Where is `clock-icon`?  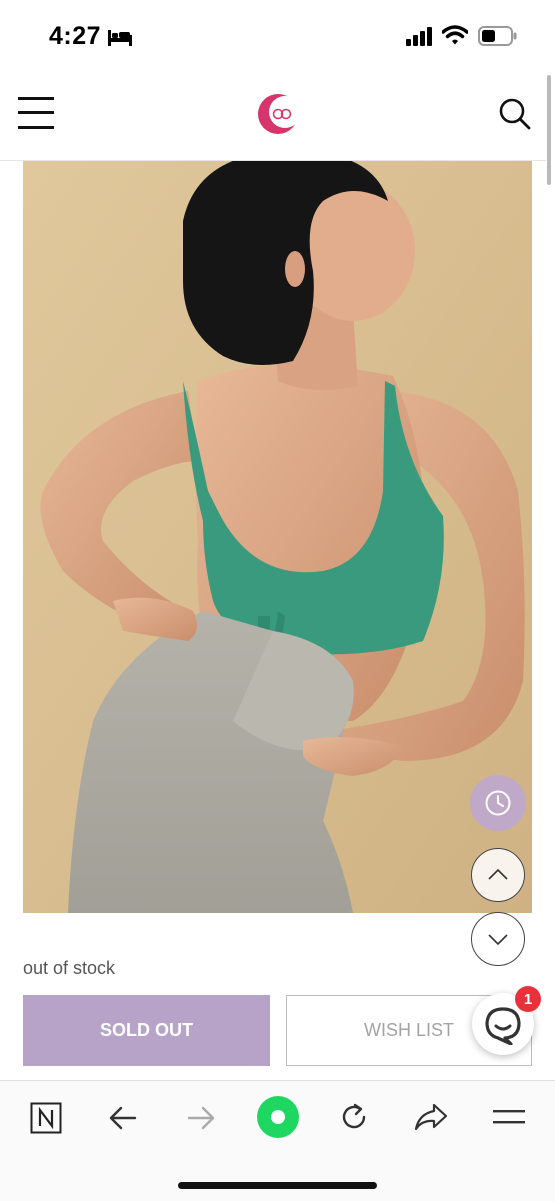 clock-icon is located at coordinates (498, 803).